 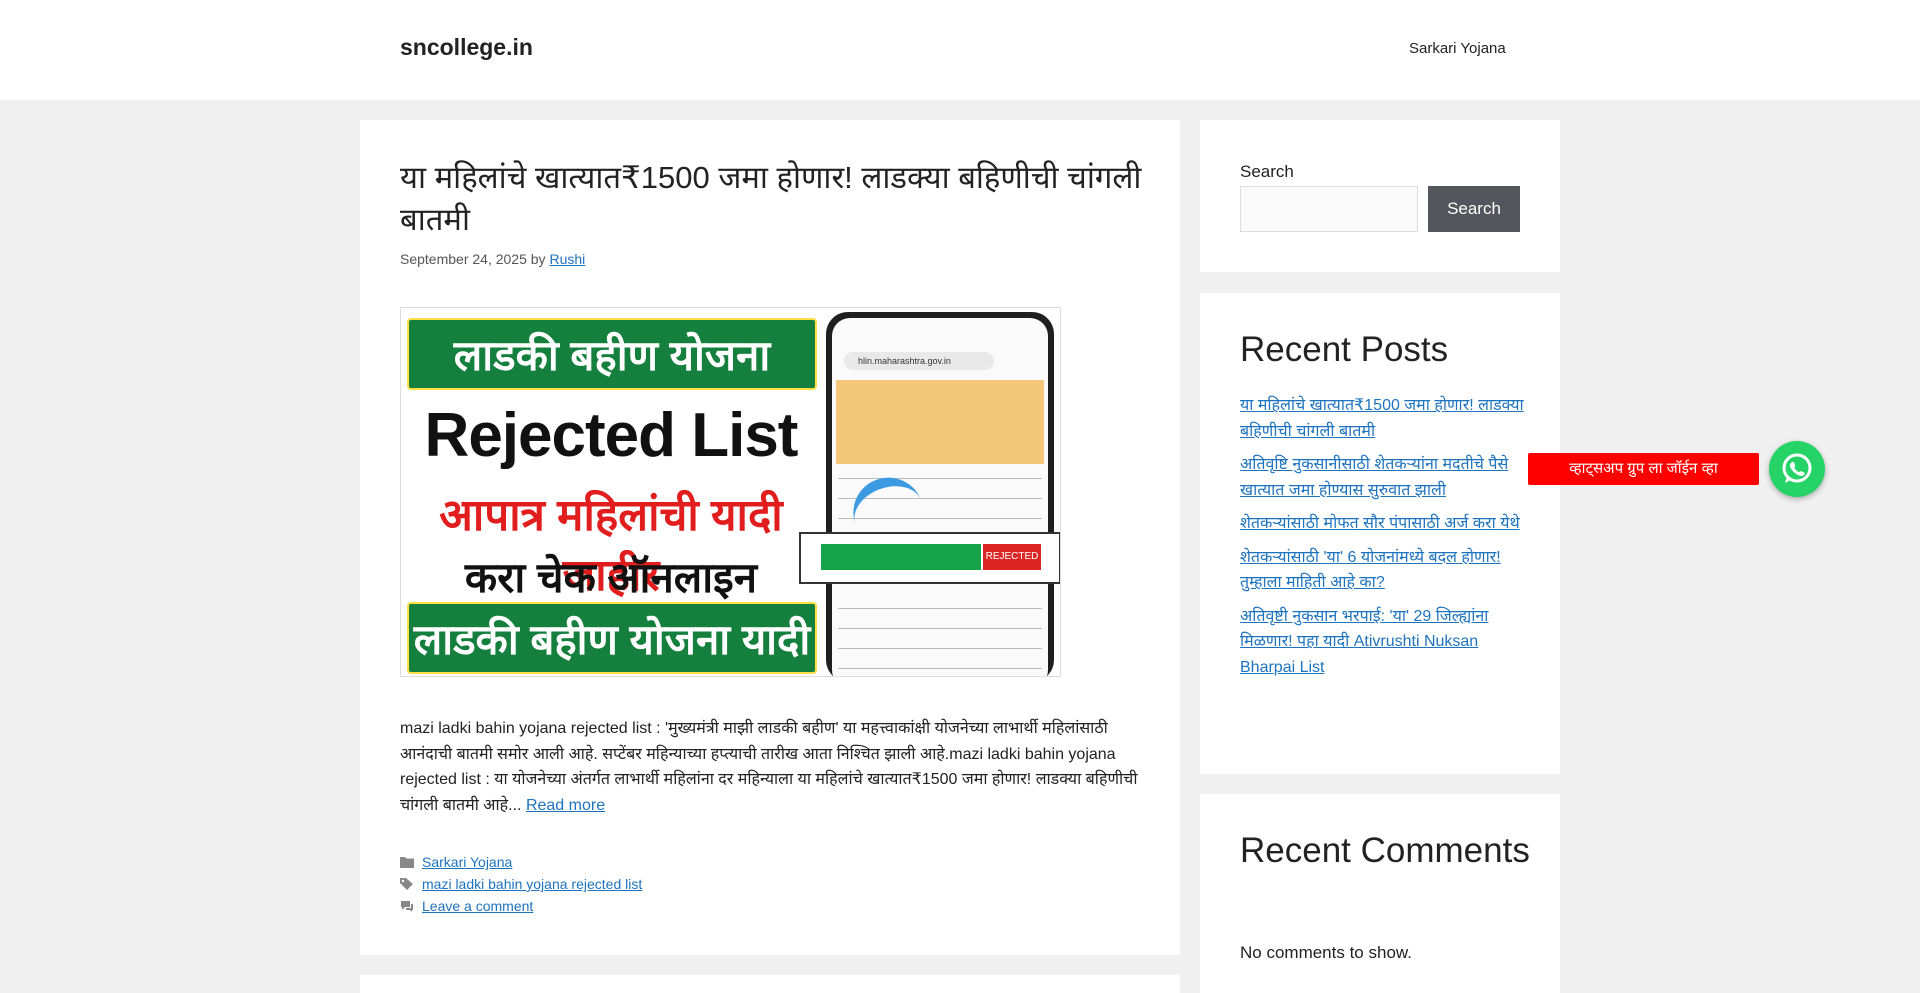 What do you see at coordinates (532, 884) in the screenshot?
I see `tag-link: mazi ladki bahin yojana rejected list` at bounding box center [532, 884].